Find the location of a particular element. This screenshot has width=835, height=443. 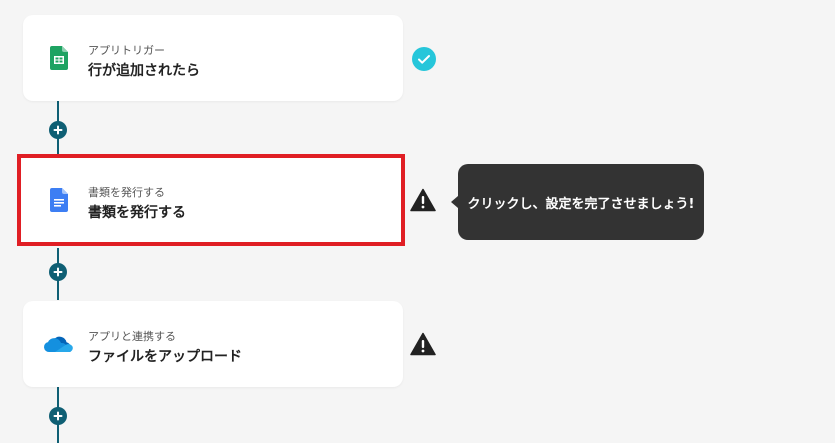

step-subtitle: アプリトリガー is located at coordinates (126, 50).